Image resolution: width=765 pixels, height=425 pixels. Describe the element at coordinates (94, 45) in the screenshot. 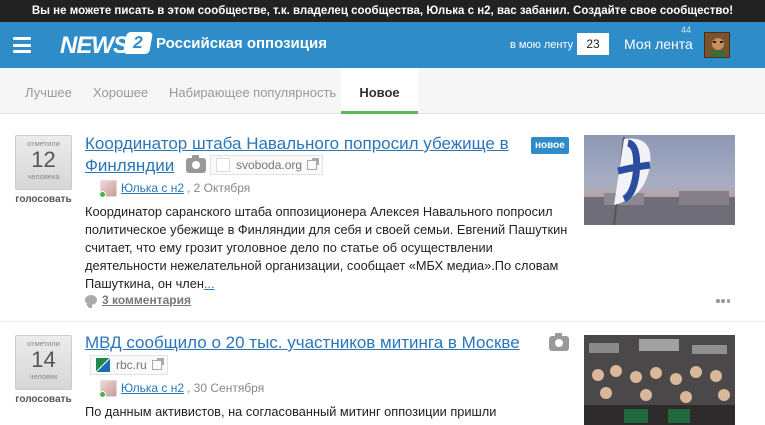

I see `logo-text: NEWS` at that location.